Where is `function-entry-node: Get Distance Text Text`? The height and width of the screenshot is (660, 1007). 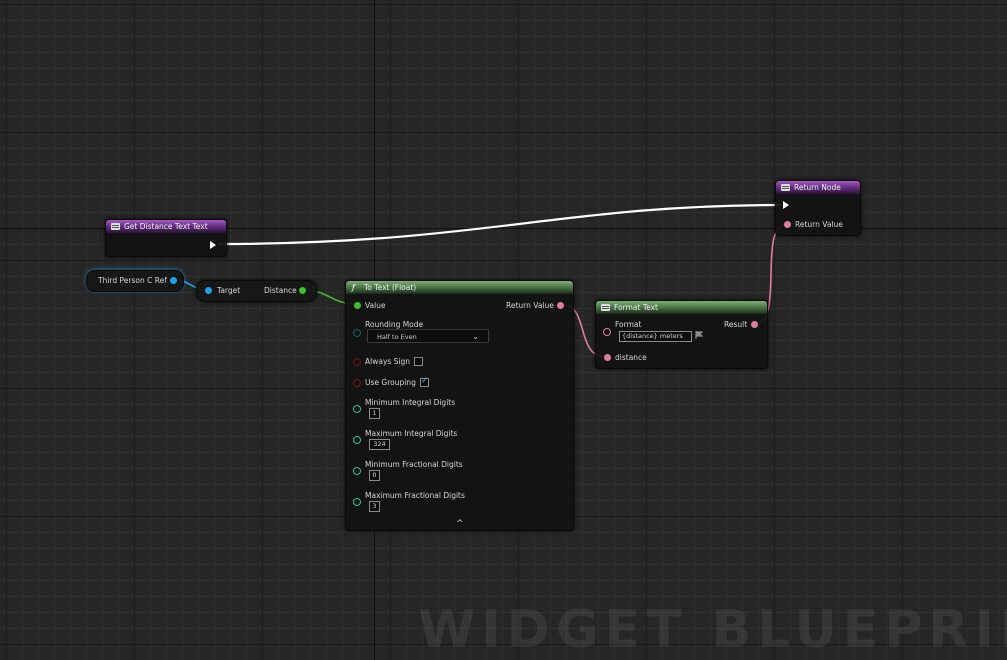 function-entry-node: Get Distance Text Text is located at coordinates (166, 238).